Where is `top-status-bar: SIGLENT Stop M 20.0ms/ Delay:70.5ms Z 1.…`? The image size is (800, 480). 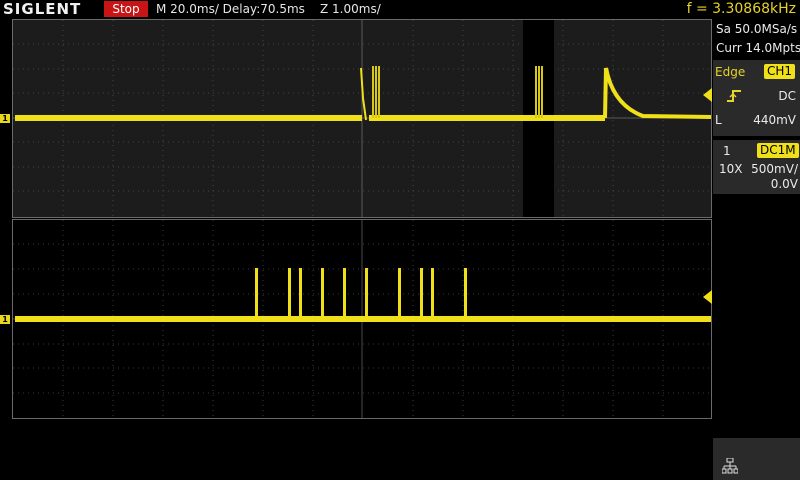
top-status-bar: SIGLENT Stop M 20.0ms/ Delay:70.5ms Z 1.… is located at coordinates (400, 9).